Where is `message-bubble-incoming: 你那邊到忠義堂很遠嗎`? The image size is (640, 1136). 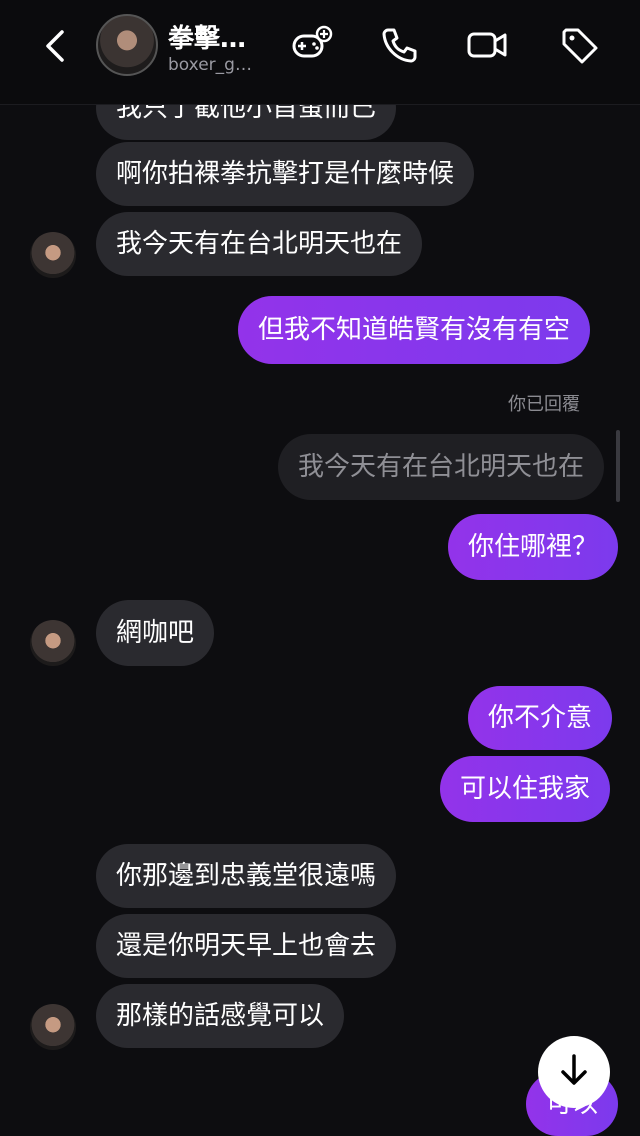 message-bubble-incoming: 你那邊到忠義堂很遠嗎 is located at coordinates (246, 876).